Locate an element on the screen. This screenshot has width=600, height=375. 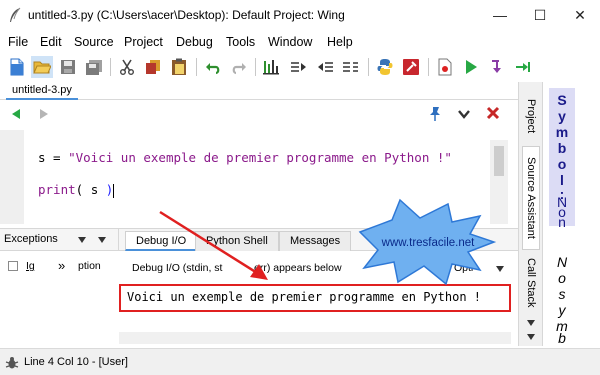
annotation-overlay: www.tresfacile.net is located at coordinates (328, 242).